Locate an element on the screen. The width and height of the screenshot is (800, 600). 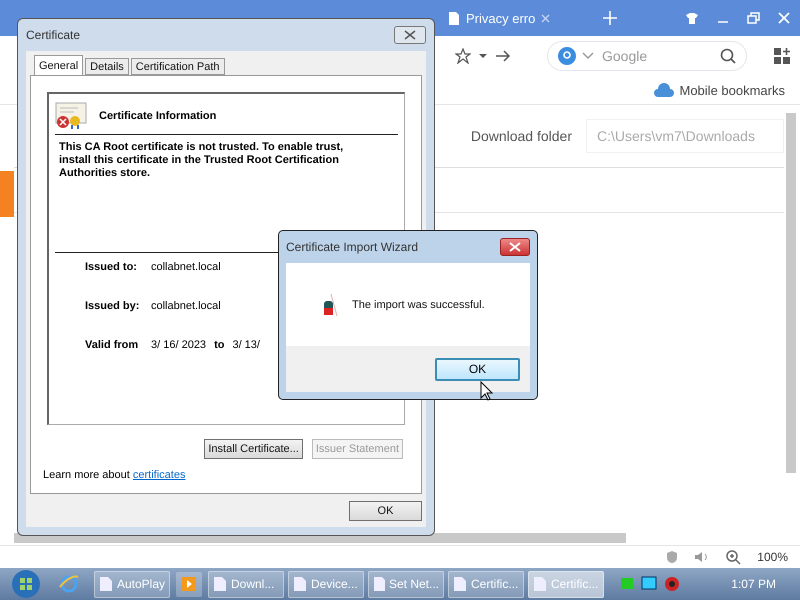
certificate-icon is located at coordinates (71, 116).